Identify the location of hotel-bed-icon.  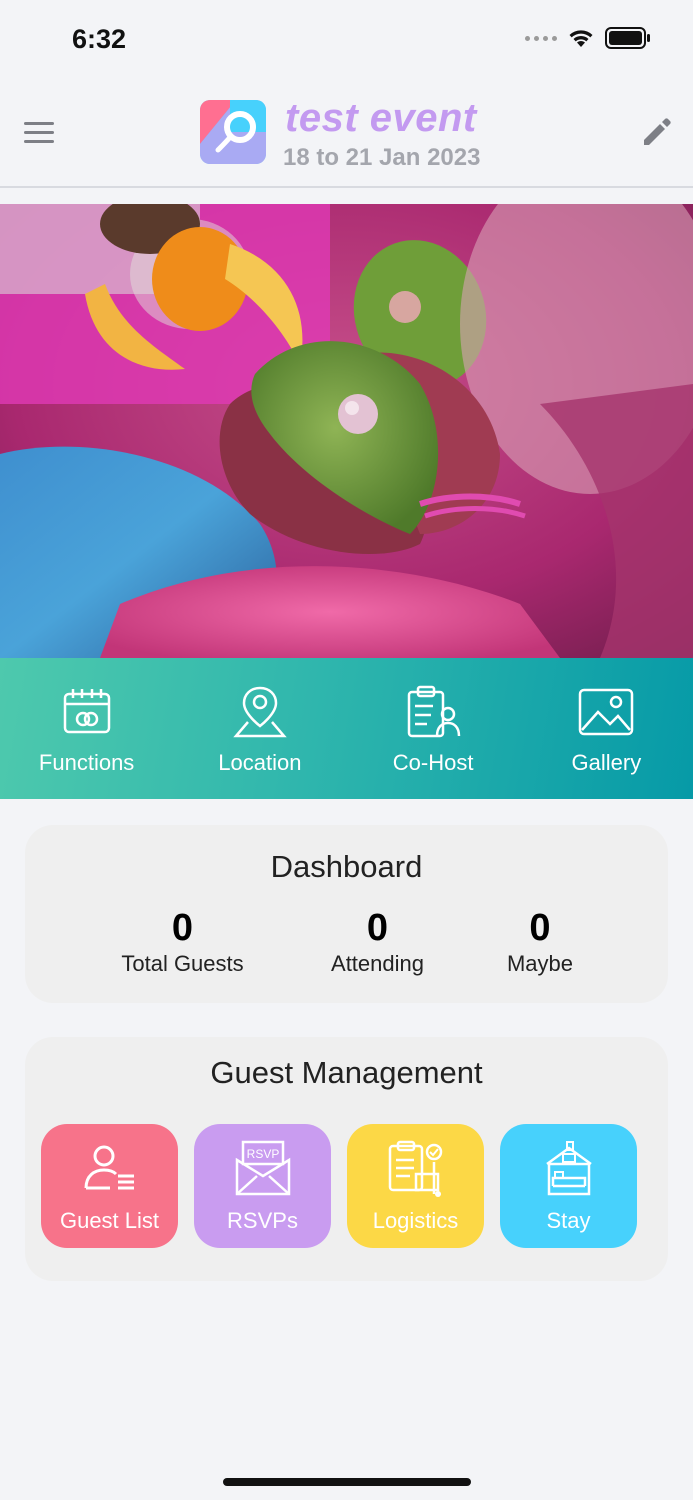
(568, 1168).